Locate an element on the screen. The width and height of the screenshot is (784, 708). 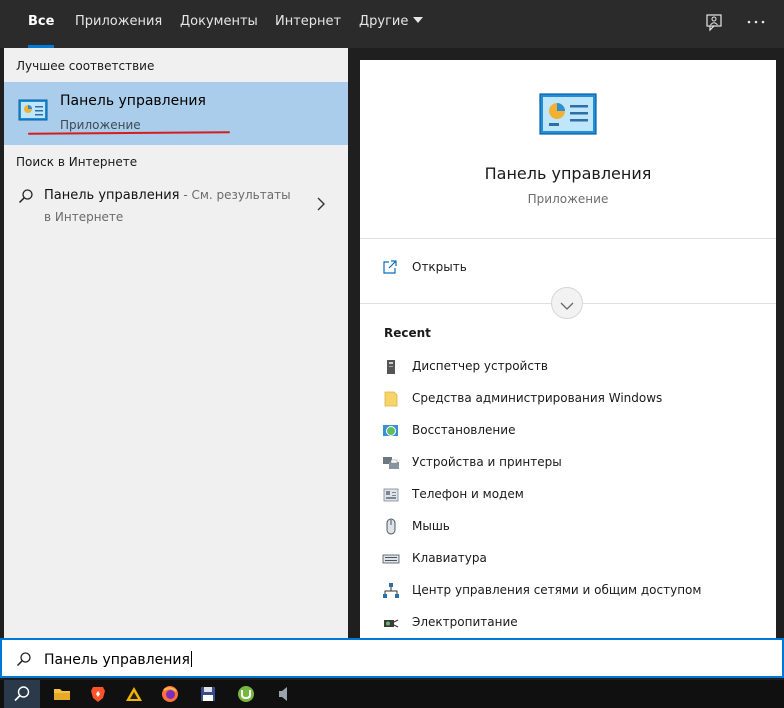
taskbar-brave is located at coordinates (98, 694).